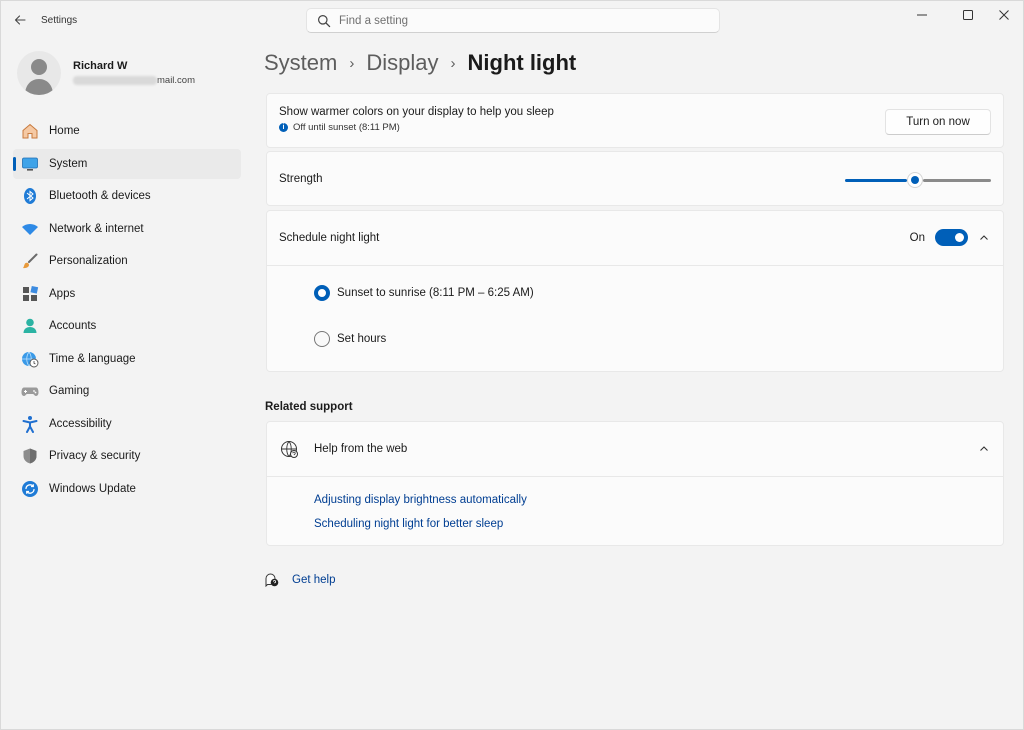  What do you see at coordinates (68, 163) in the screenshot?
I see `sidebar-item-label: System` at bounding box center [68, 163].